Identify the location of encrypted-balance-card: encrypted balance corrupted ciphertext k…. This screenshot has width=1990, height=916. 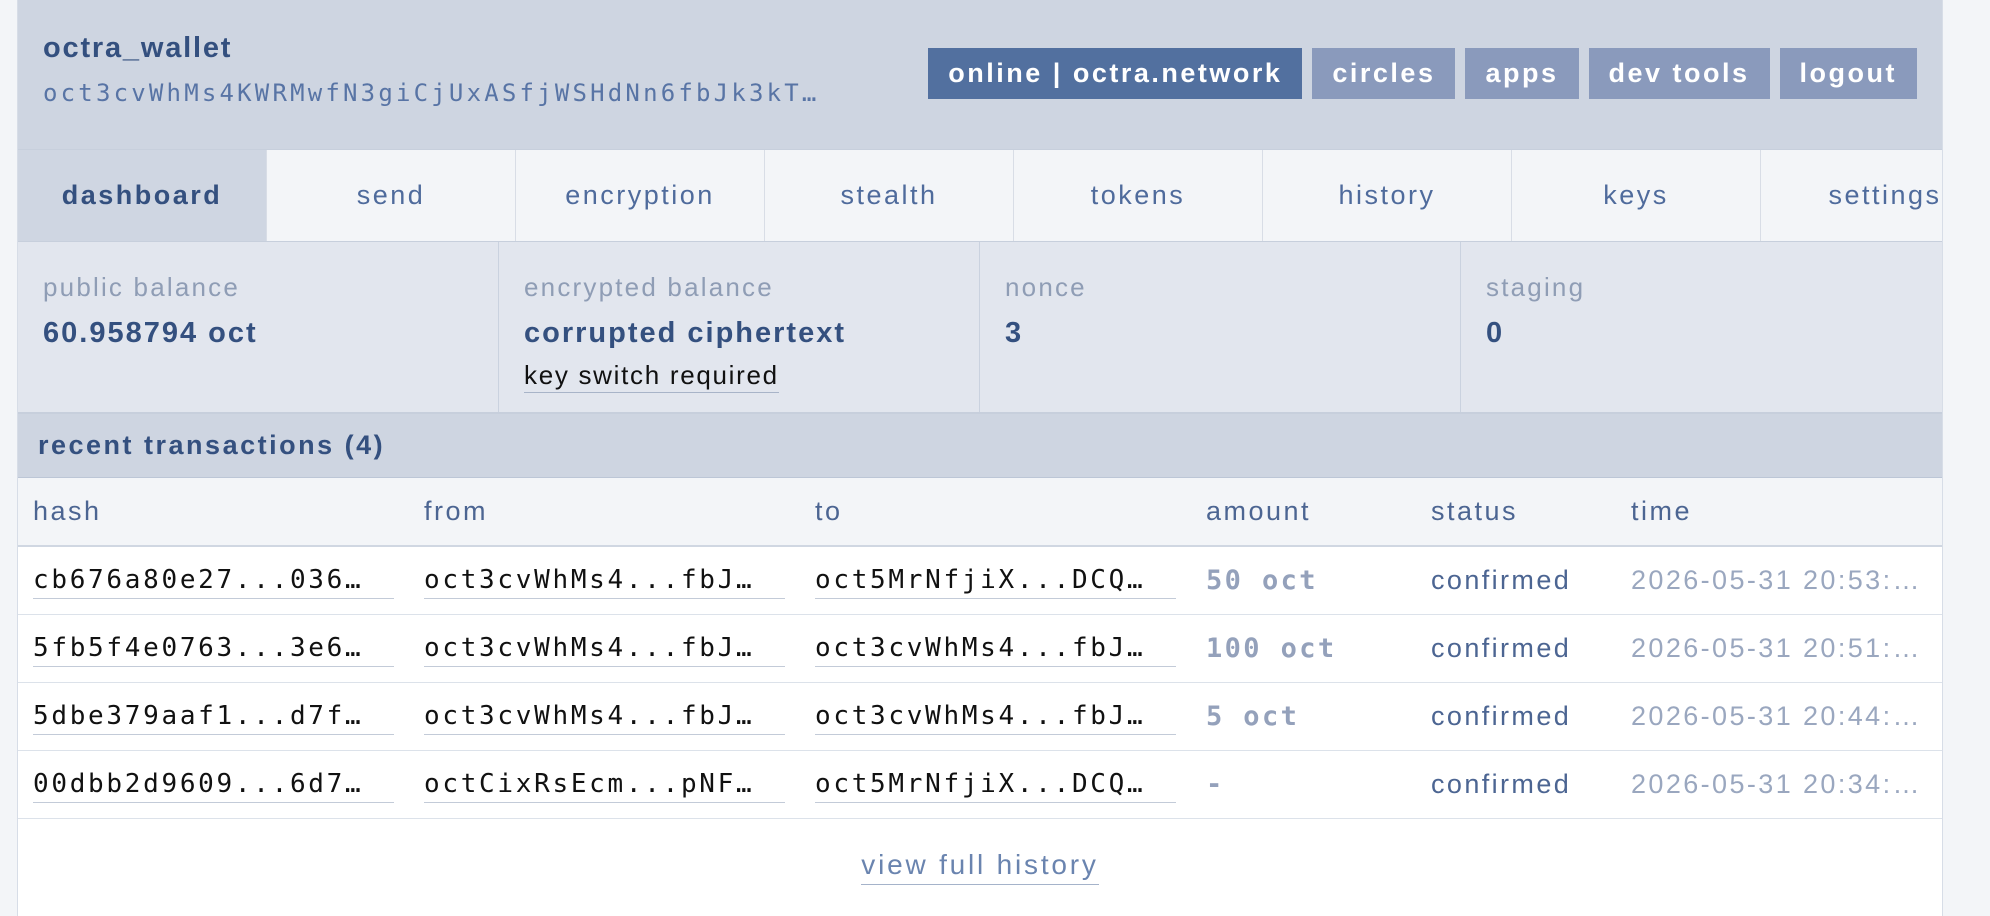
(739, 327).